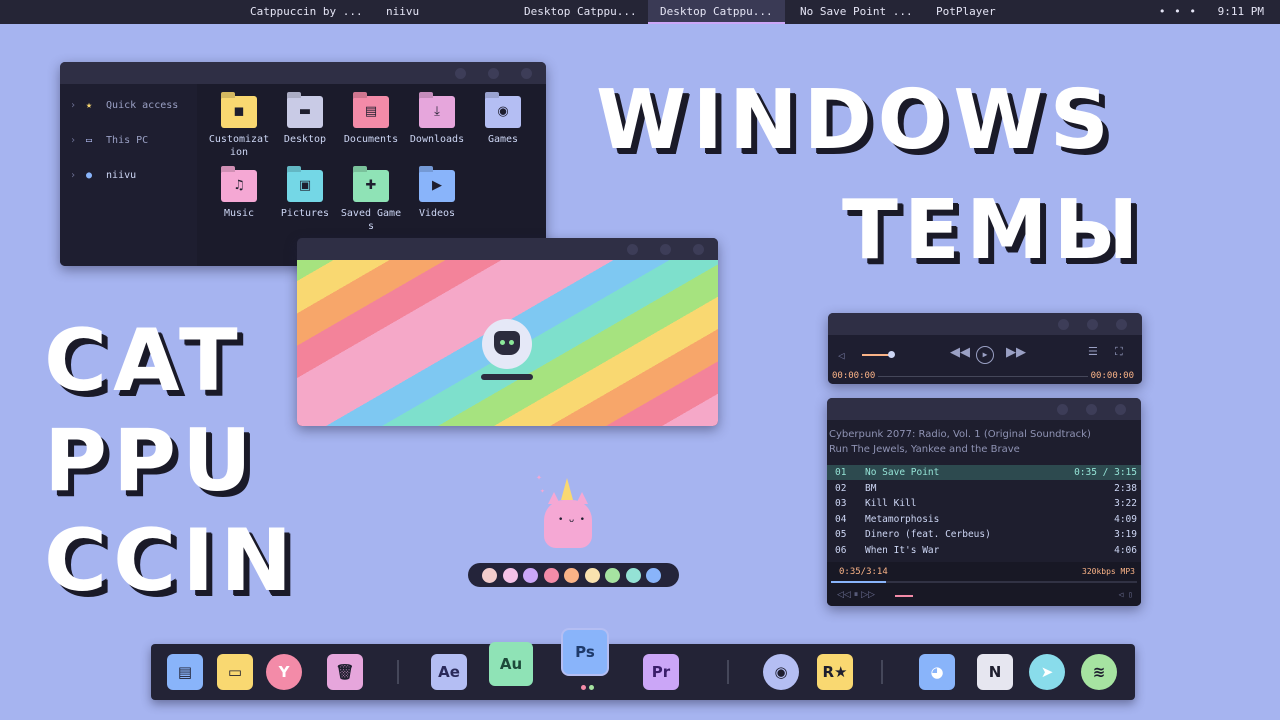 This screenshot has height=720, width=1280. Describe the element at coordinates (1125, 488) in the screenshot. I see `track-duration: 2:38` at that location.